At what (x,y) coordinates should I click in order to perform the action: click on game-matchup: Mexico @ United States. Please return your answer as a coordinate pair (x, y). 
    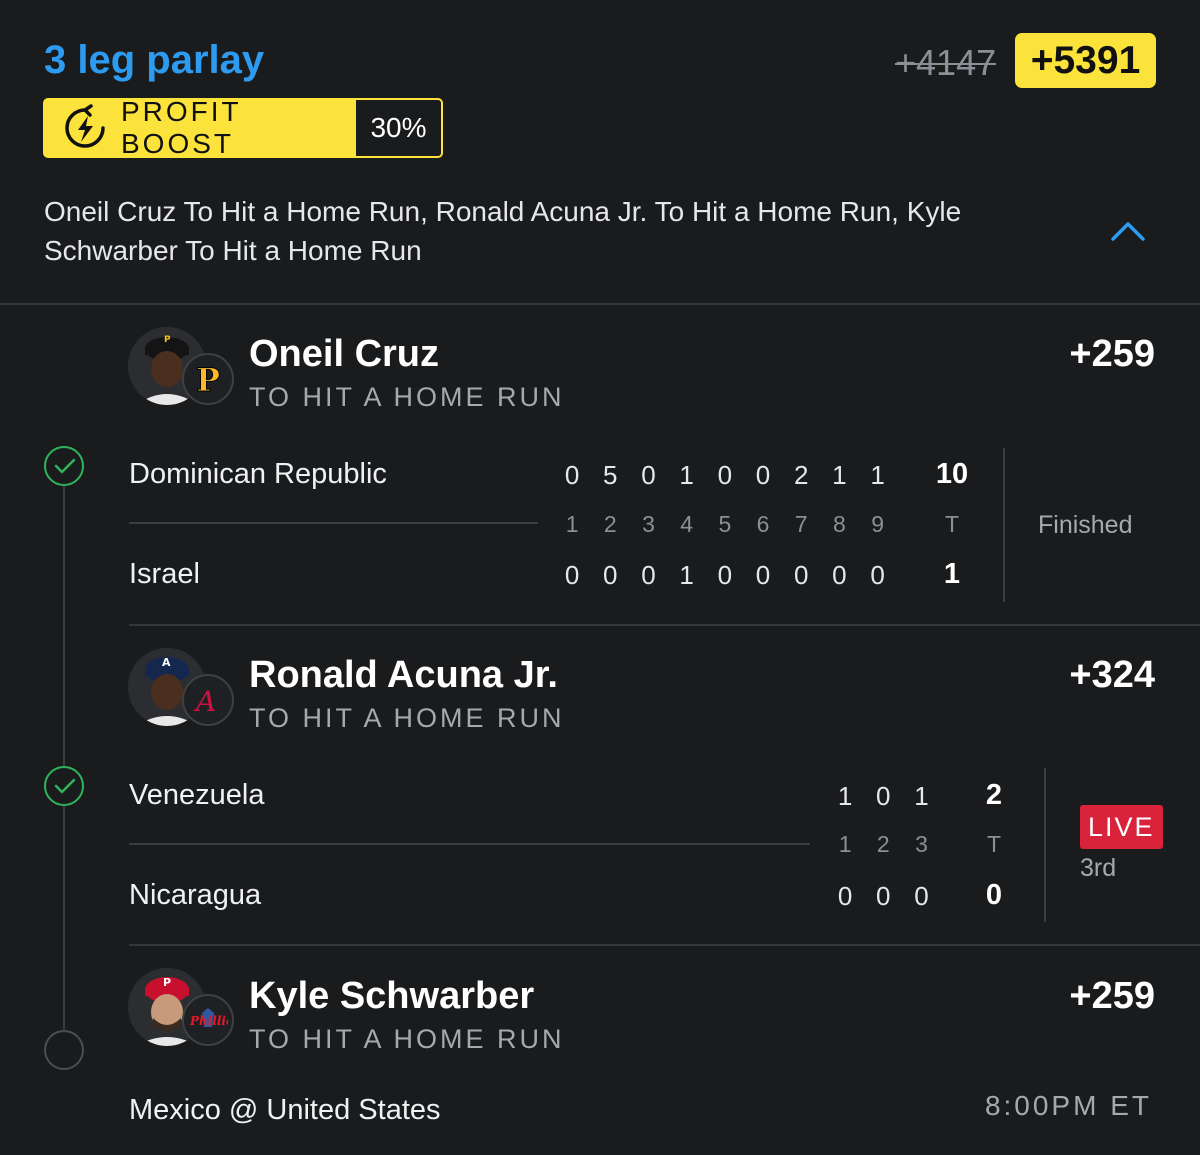
    Looking at the image, I should click on (285, 1110).